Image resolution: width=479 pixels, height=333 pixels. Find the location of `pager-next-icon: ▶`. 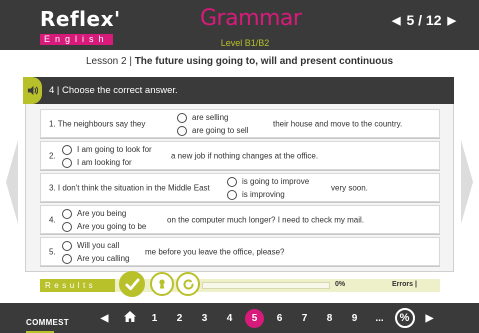

pager-next-icon: ▶ is located at coordinates (452, 20).